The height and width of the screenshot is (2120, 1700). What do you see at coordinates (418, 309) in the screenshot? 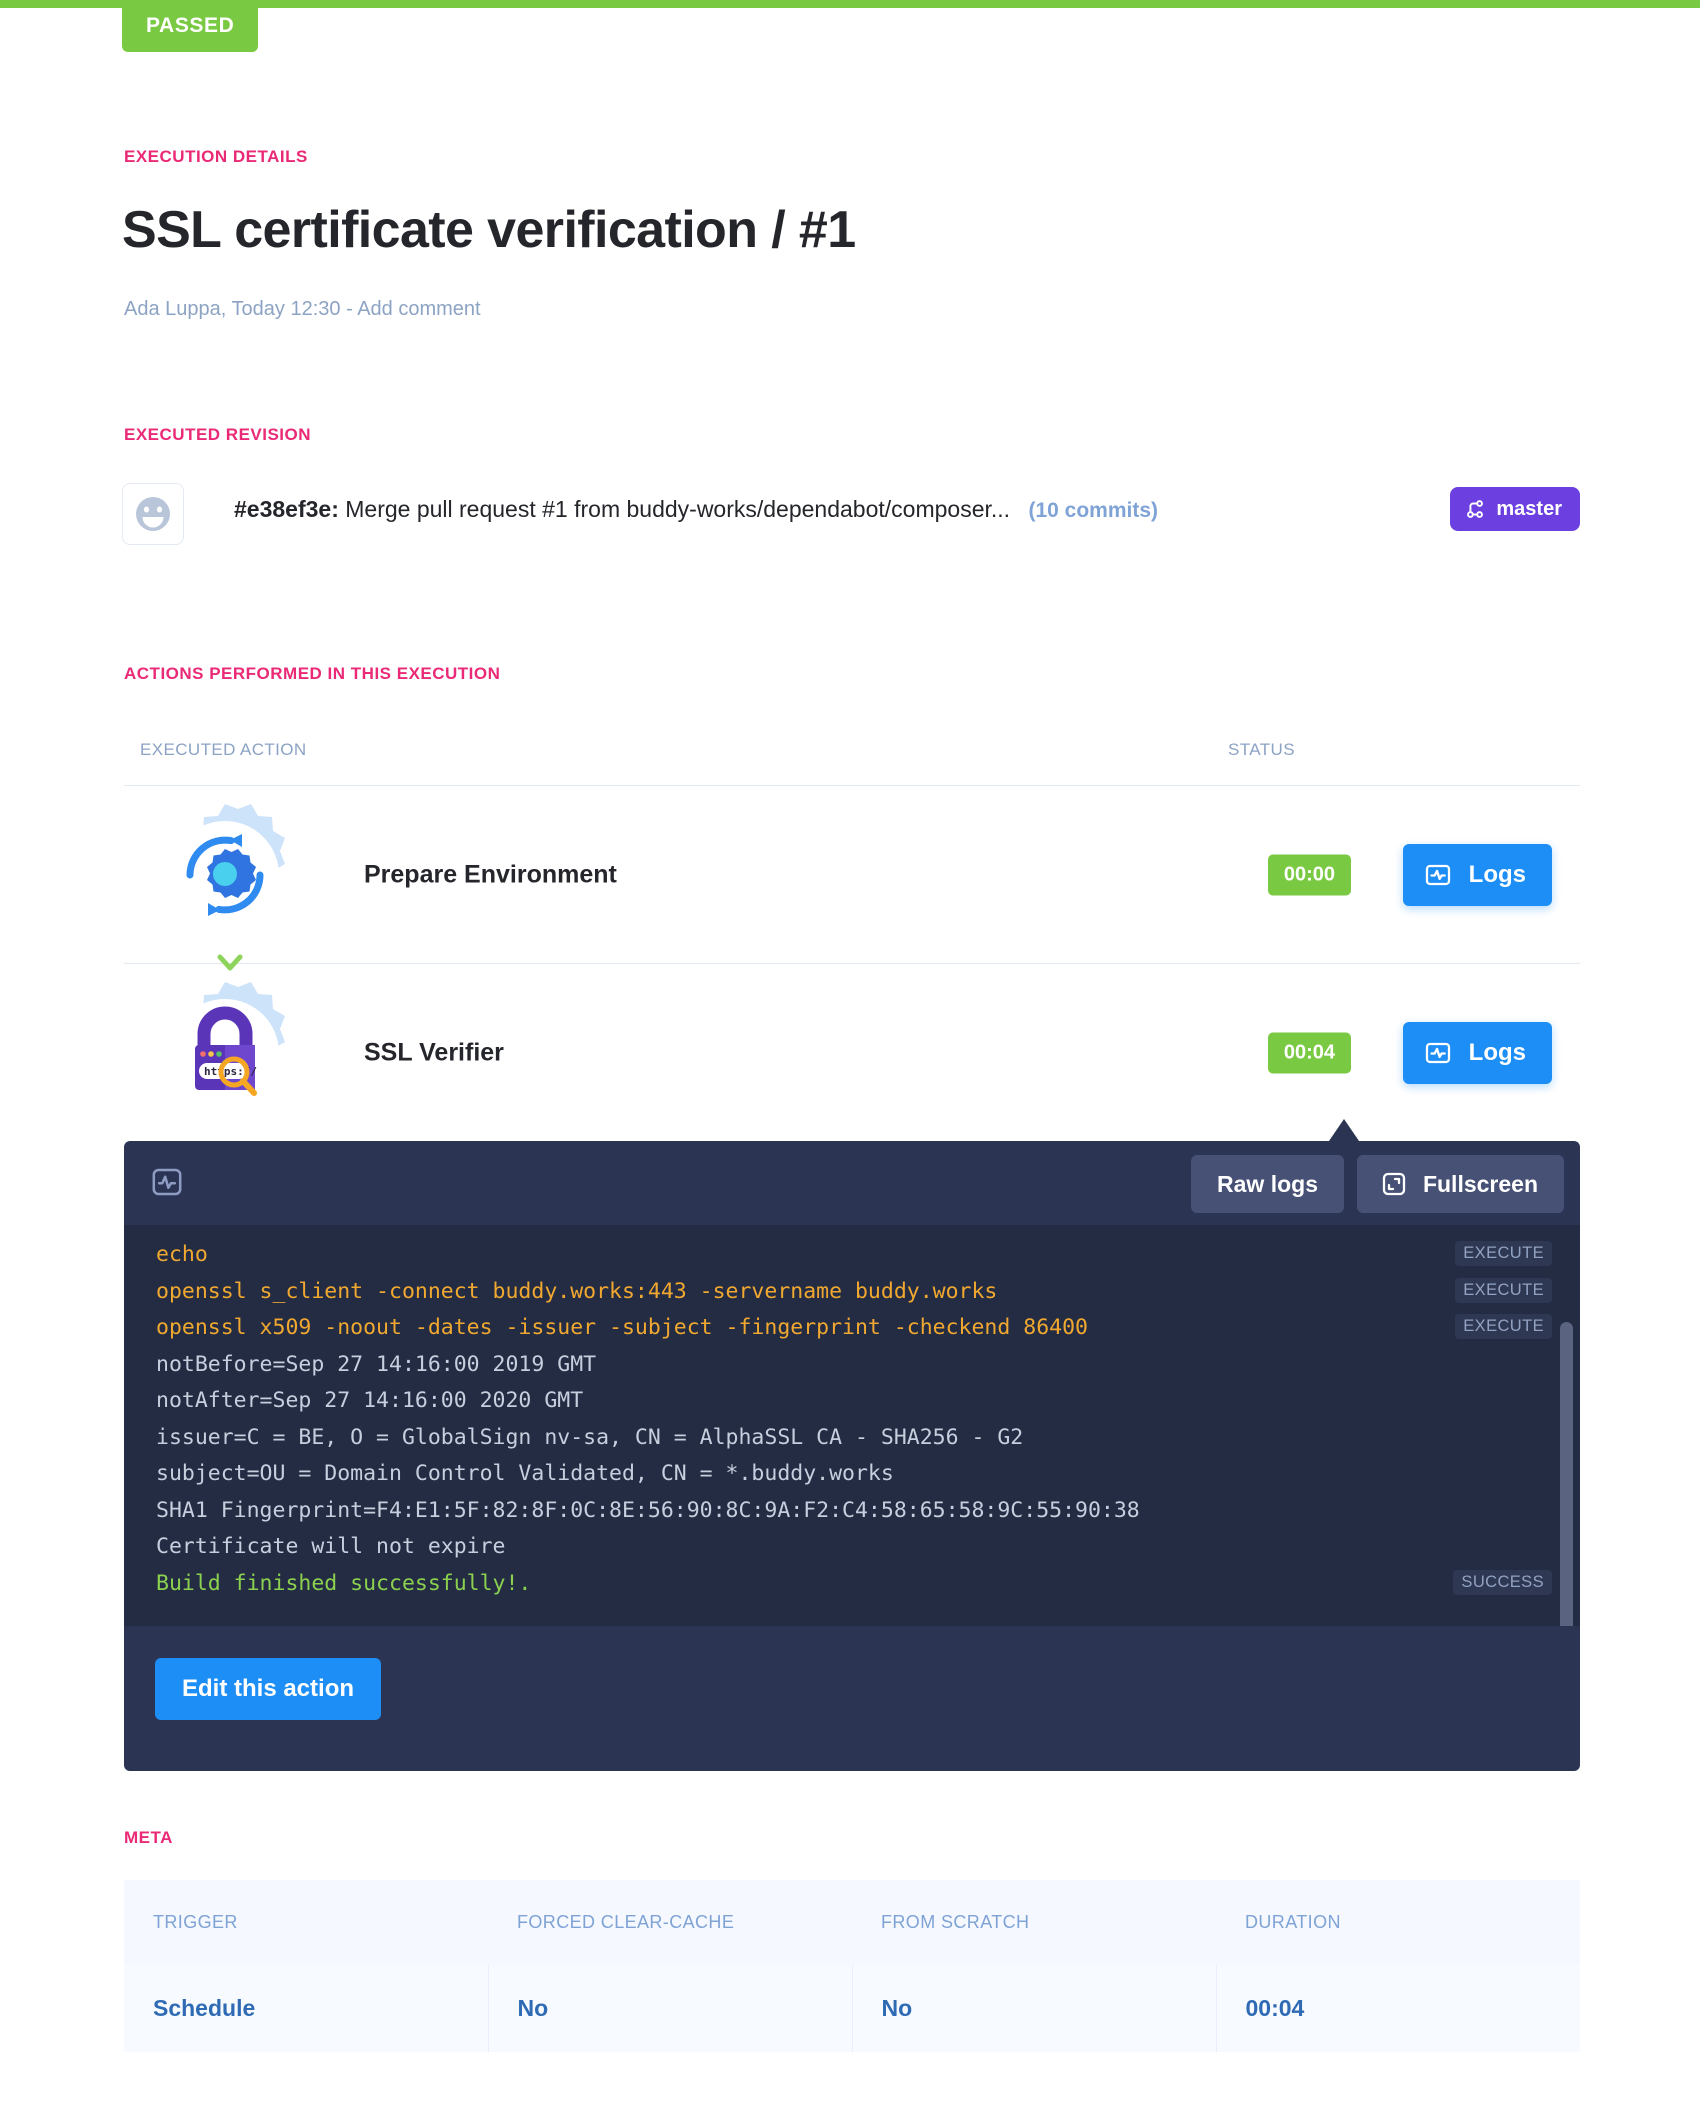
I see `add-comment-link: Add comment` at bounding box center [418, 309].